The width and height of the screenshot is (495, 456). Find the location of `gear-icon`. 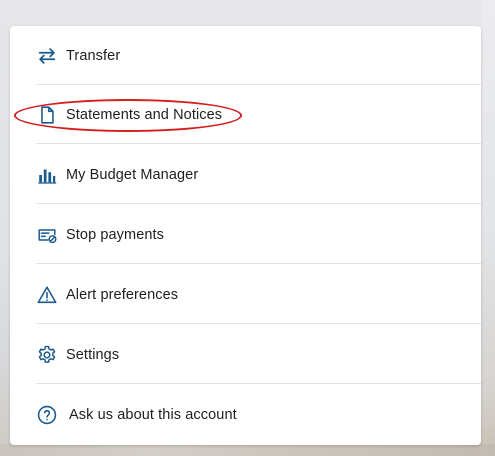

gear-icon is located at coordinates (47, 355).